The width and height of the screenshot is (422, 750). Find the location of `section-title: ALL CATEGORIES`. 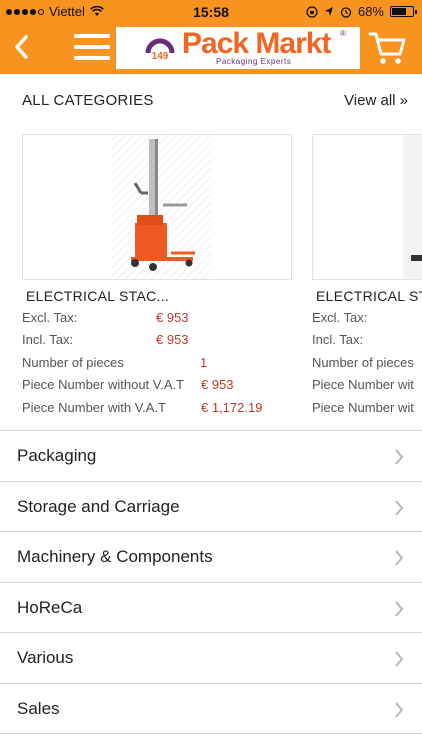

section-title: ALL CATEGORIES is located at coordinates (88, 100).